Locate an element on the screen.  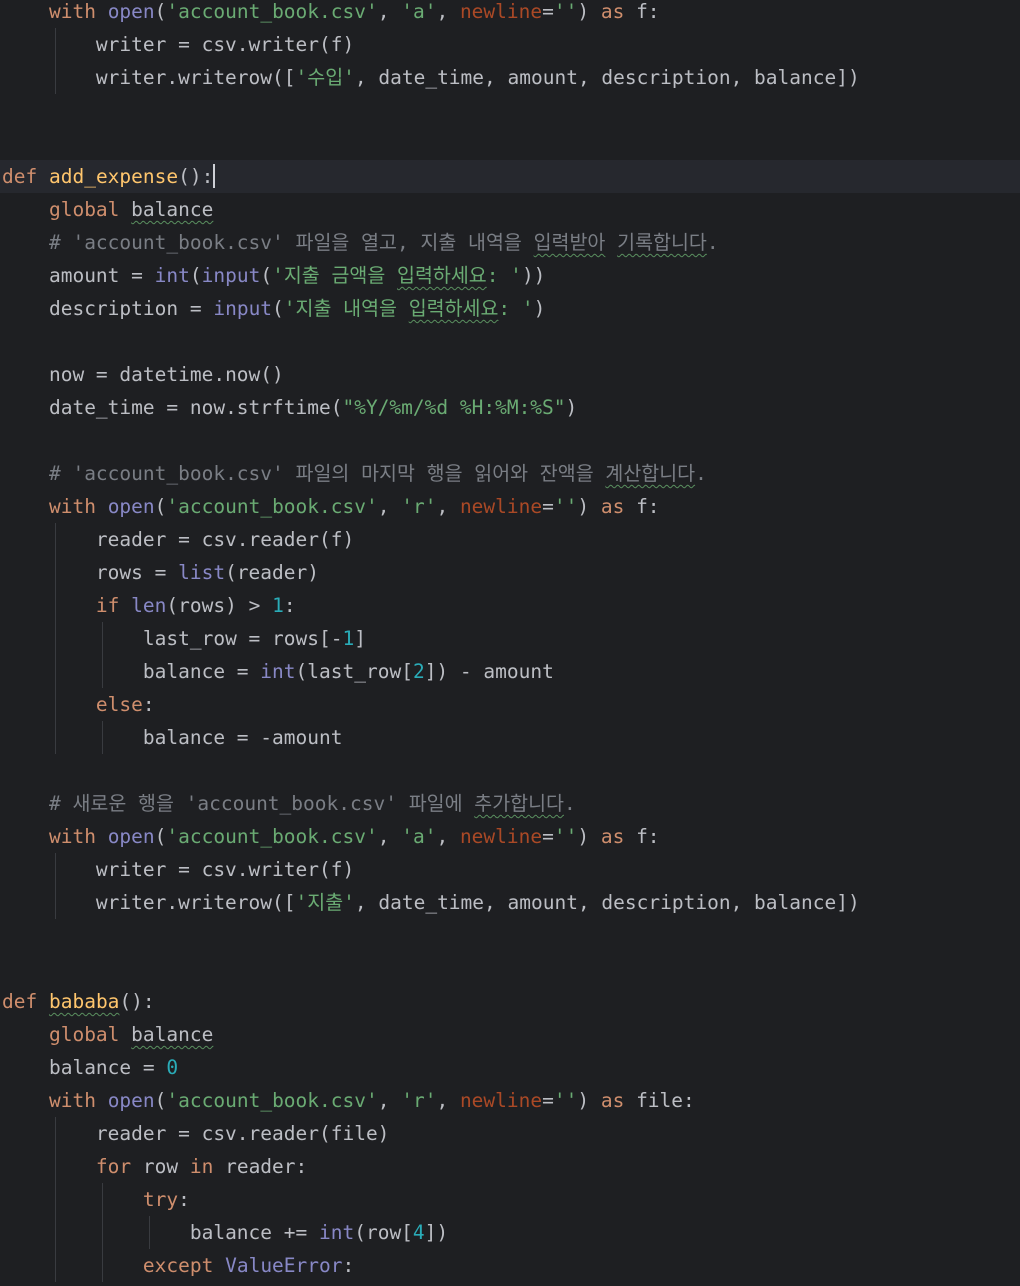
code-token: : is located at coordinates (184, 1199).